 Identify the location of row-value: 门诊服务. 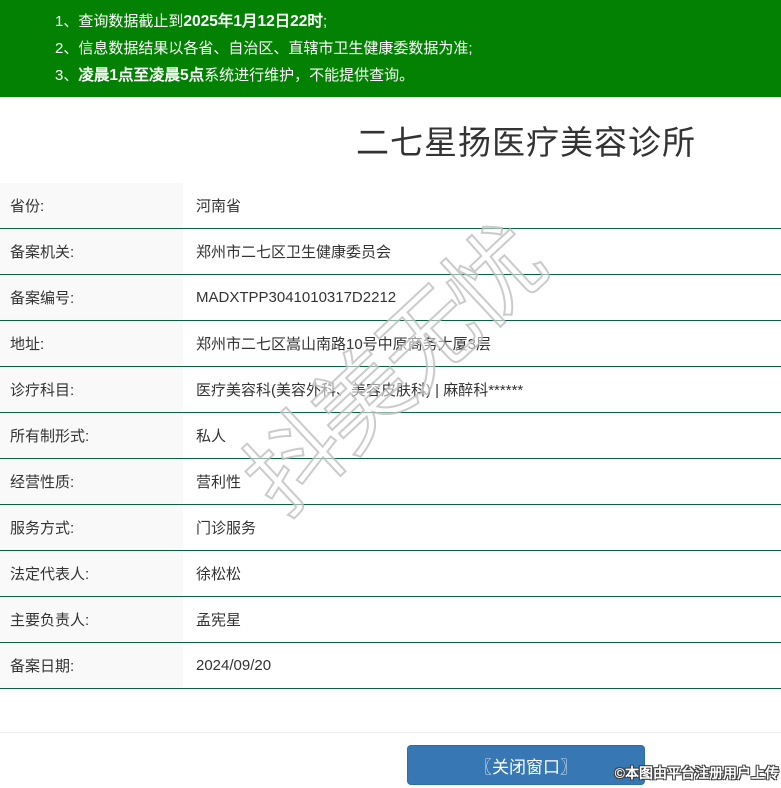
(226, 528).